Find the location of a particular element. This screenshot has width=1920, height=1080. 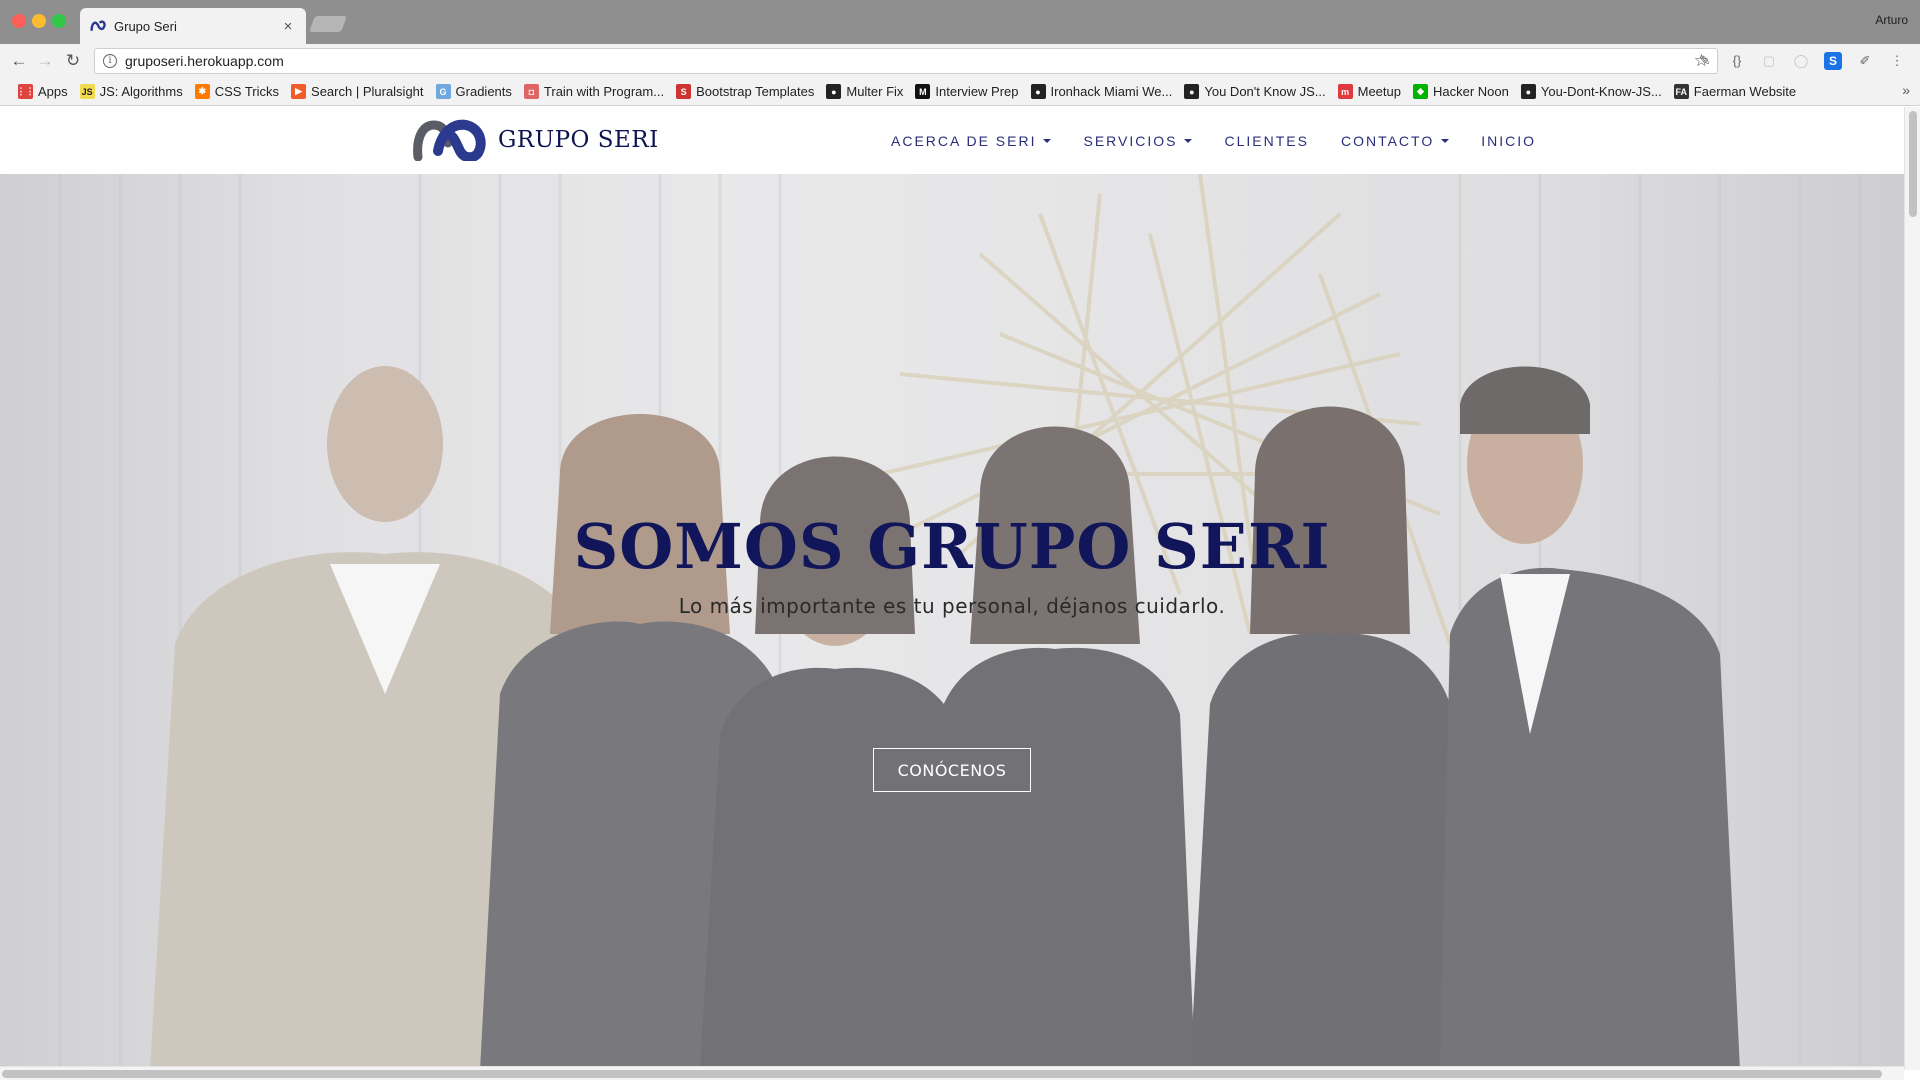

bookmark-item: G Gradients is located at coordinates (474, 92).